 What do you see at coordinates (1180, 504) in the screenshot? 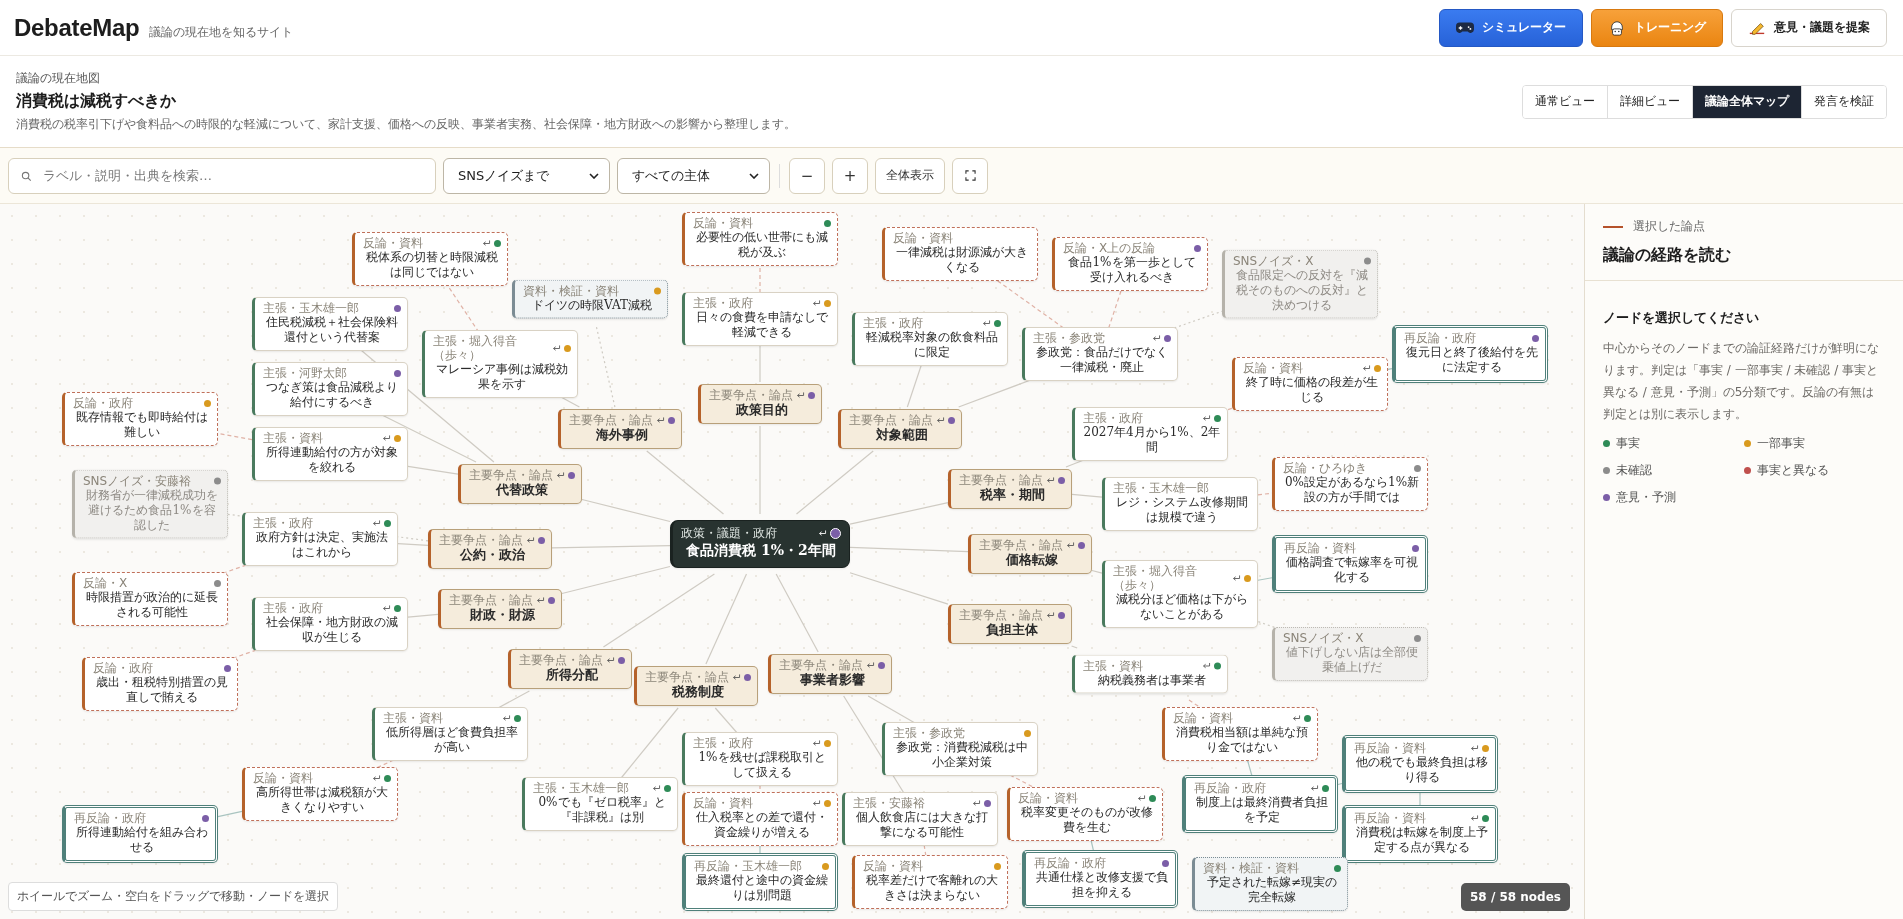
I see `claim-node: 主張・玉木雄一郎 レジ・システム改修期間は規模で違う` at bounding box center [1180, 504].